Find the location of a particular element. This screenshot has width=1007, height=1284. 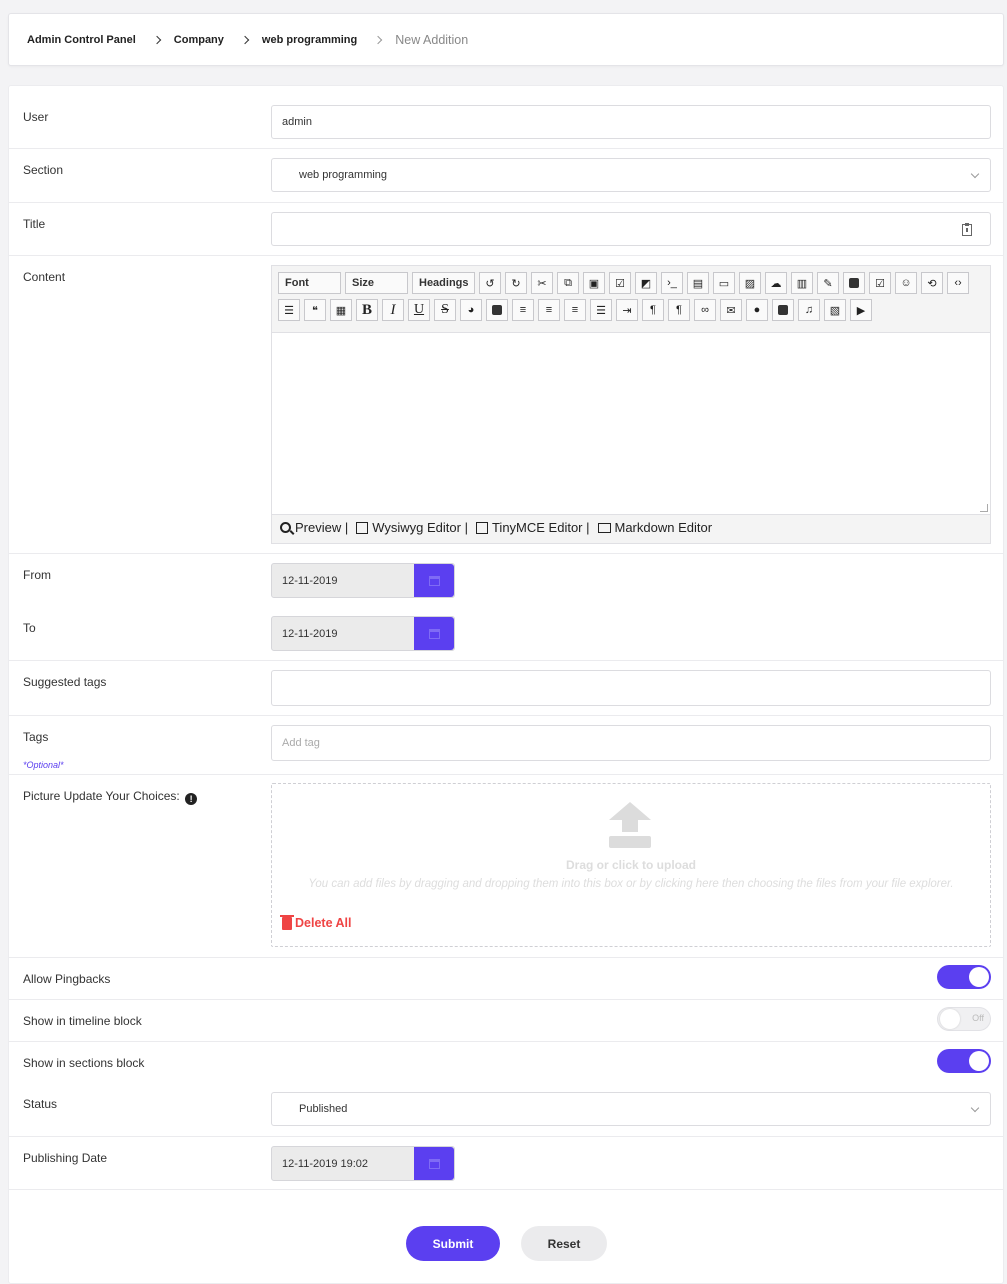

user-input: admin is located at coordinates (631, 122).